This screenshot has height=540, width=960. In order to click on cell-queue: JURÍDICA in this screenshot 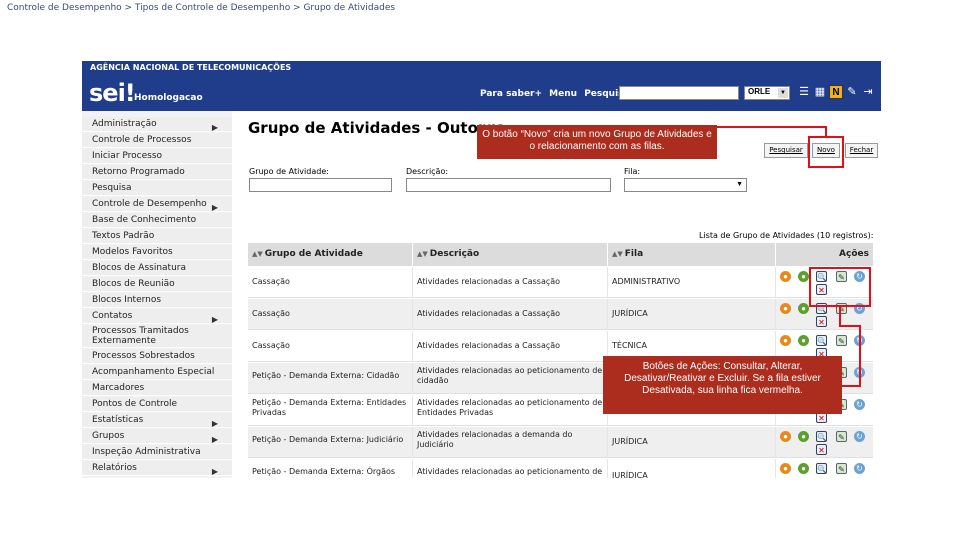, I will do `click(692, 442)`.